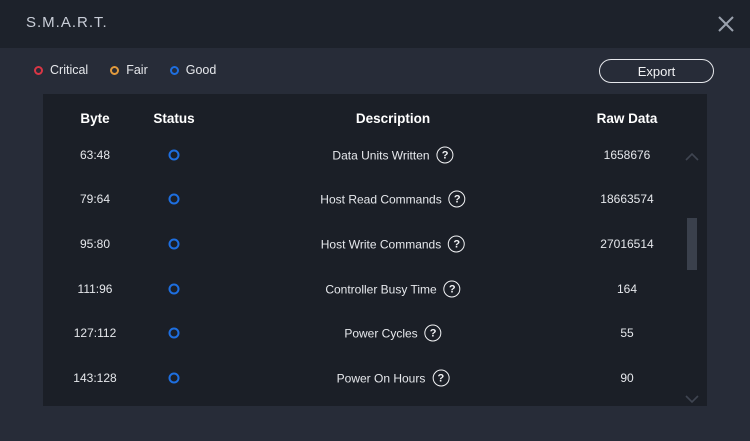 This screenshot has height=441, width=750. I want to click on description-text: Data Units Written, so click(381, 155).